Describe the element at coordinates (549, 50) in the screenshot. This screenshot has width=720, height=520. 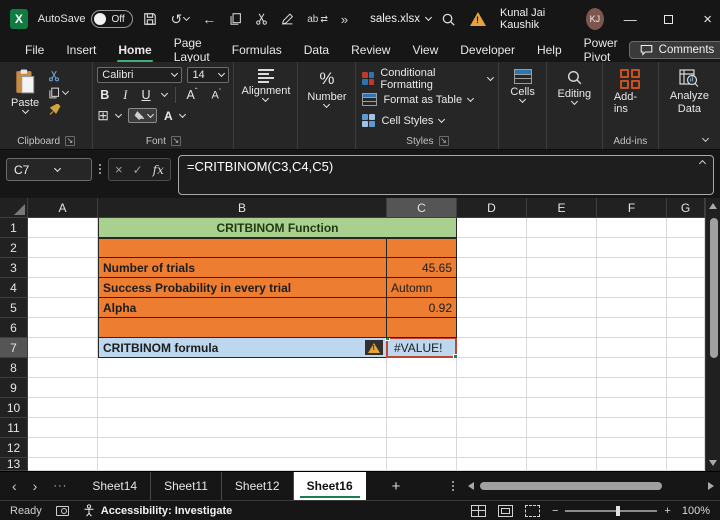
I see `tab-help: Help` at that location.